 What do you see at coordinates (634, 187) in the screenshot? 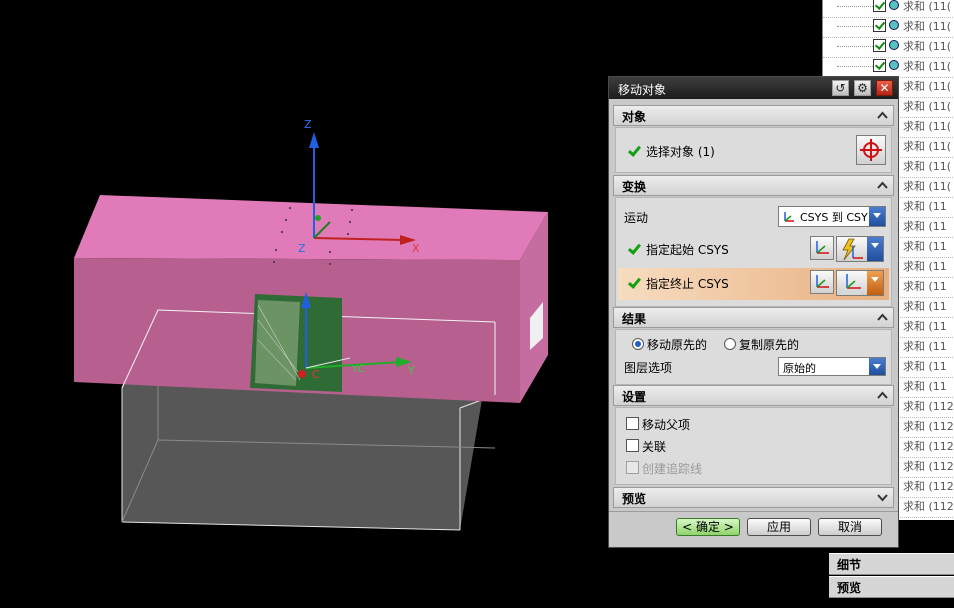
I see `section-title: 变换` at bounding box center [634, 187].